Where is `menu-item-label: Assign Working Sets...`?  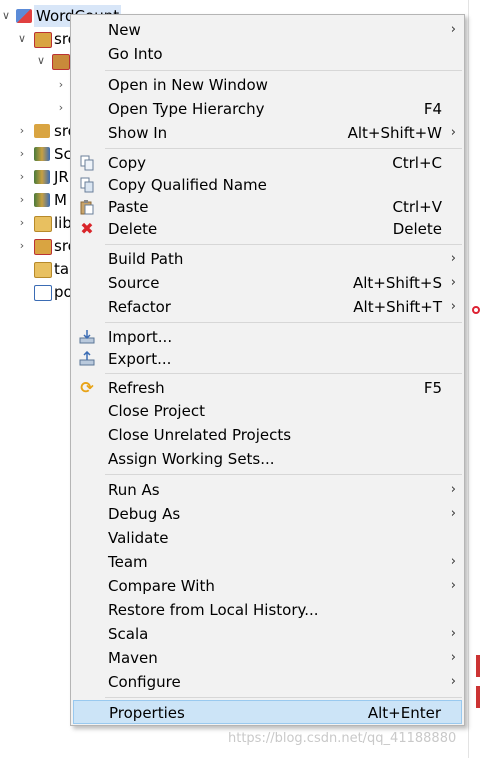 menu-item-label: Assign Working Sets... is located at coordinates (191, 459).